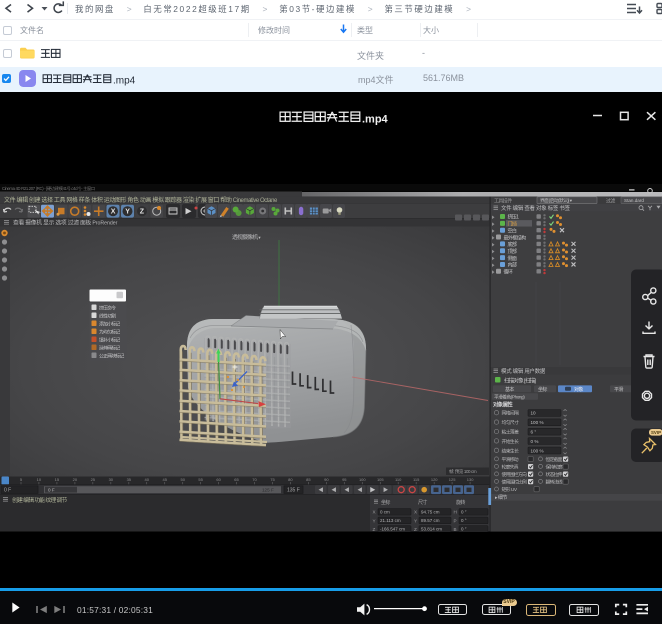  What do you see at coordinates (542, 389) in the screenshot?
I see `svg-text: 坐标` at bounding box center [542, 389].